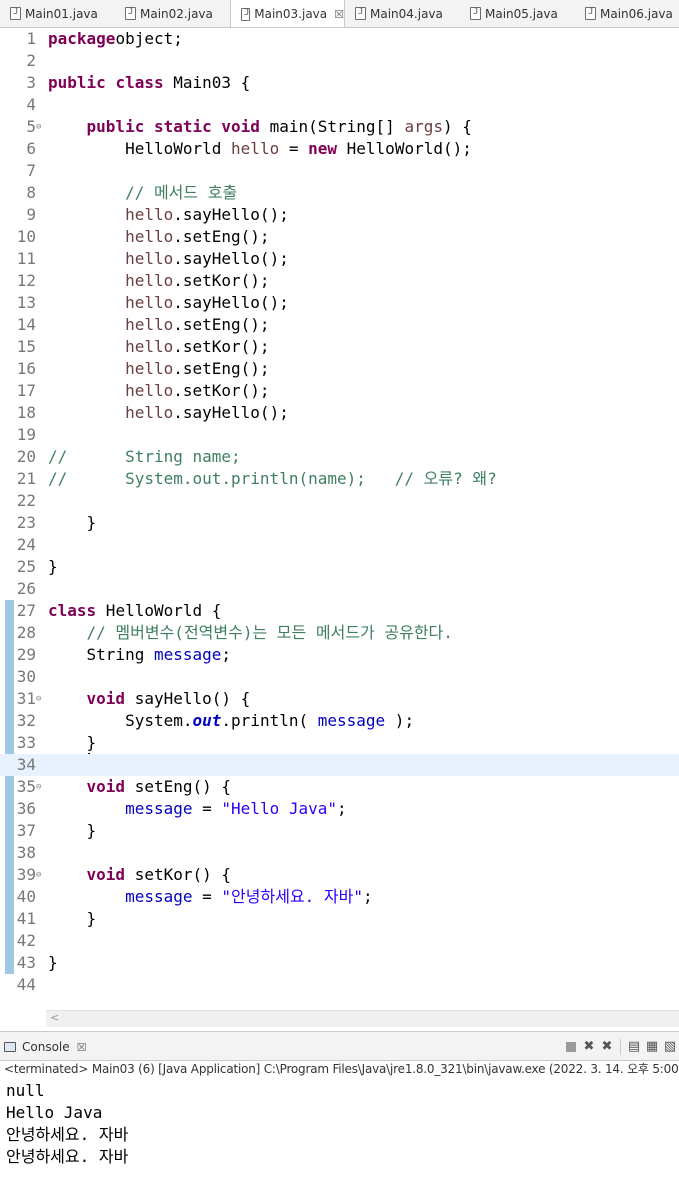 The height and width of the screenshot is (1180, 679). I want to click on code-token: package, so click(82, 38).